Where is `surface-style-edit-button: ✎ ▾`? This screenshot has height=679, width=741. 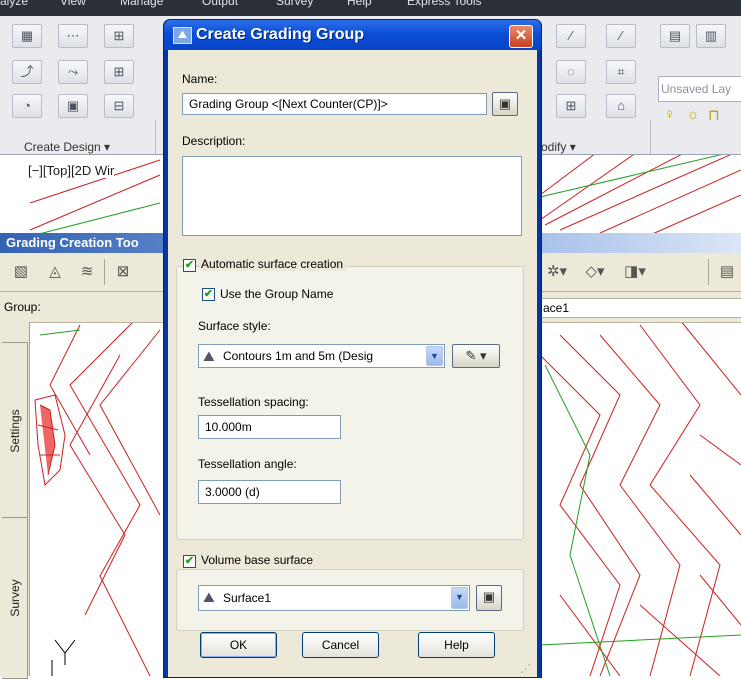
surface-style-edit-button: ✎ ▾ is located at coordinates (476, 356).